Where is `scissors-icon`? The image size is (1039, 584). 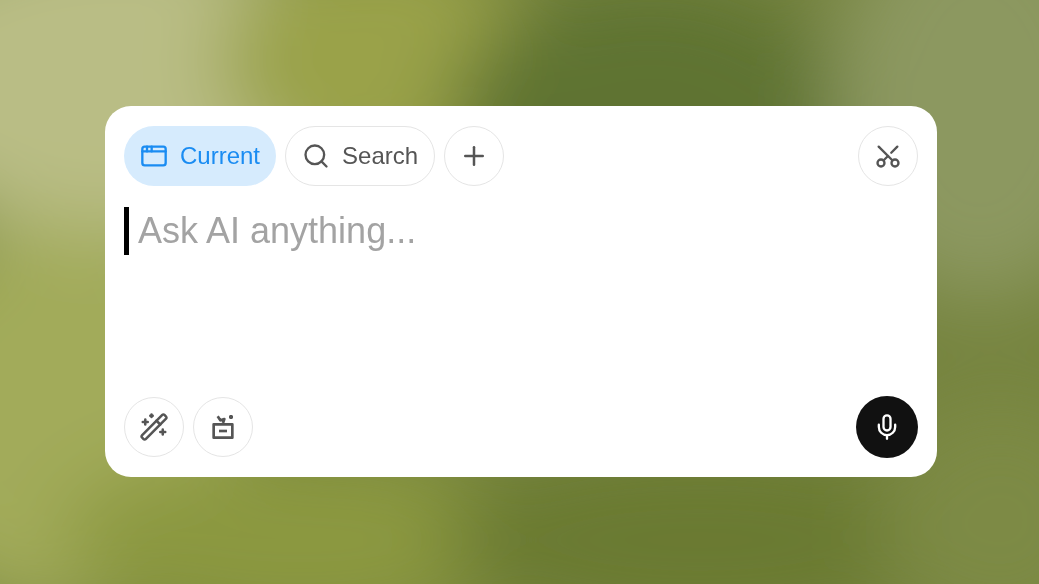
scissors-icon is located at coordinates (888, 156).